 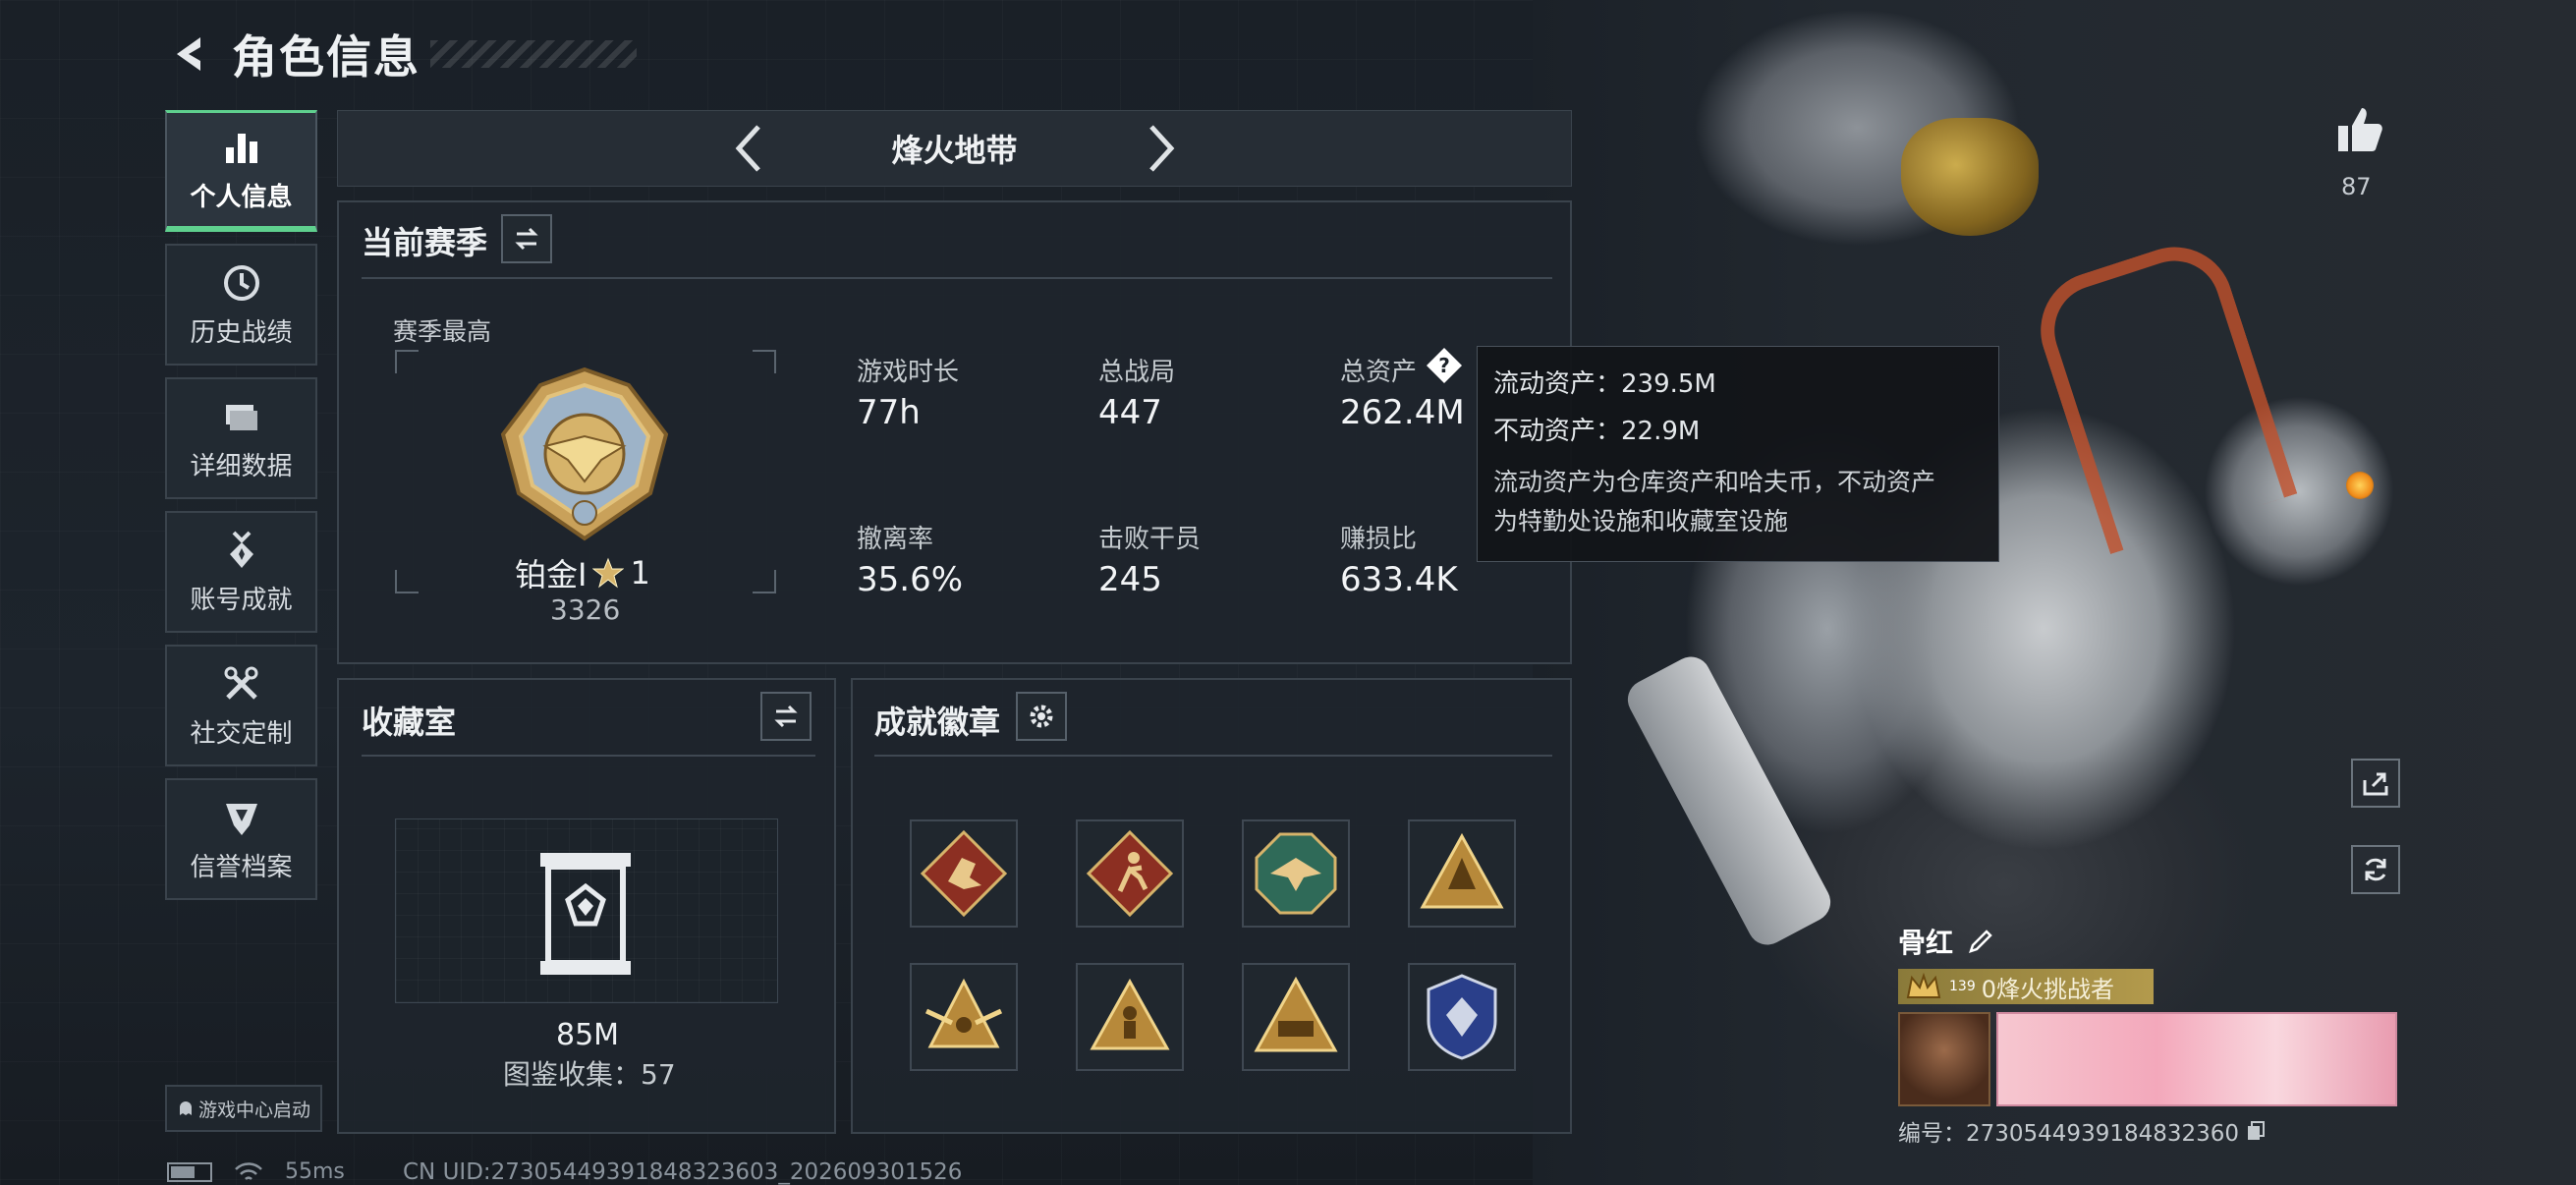 I want to click on nav-label: 详细数据, so click(x=241, y=466).